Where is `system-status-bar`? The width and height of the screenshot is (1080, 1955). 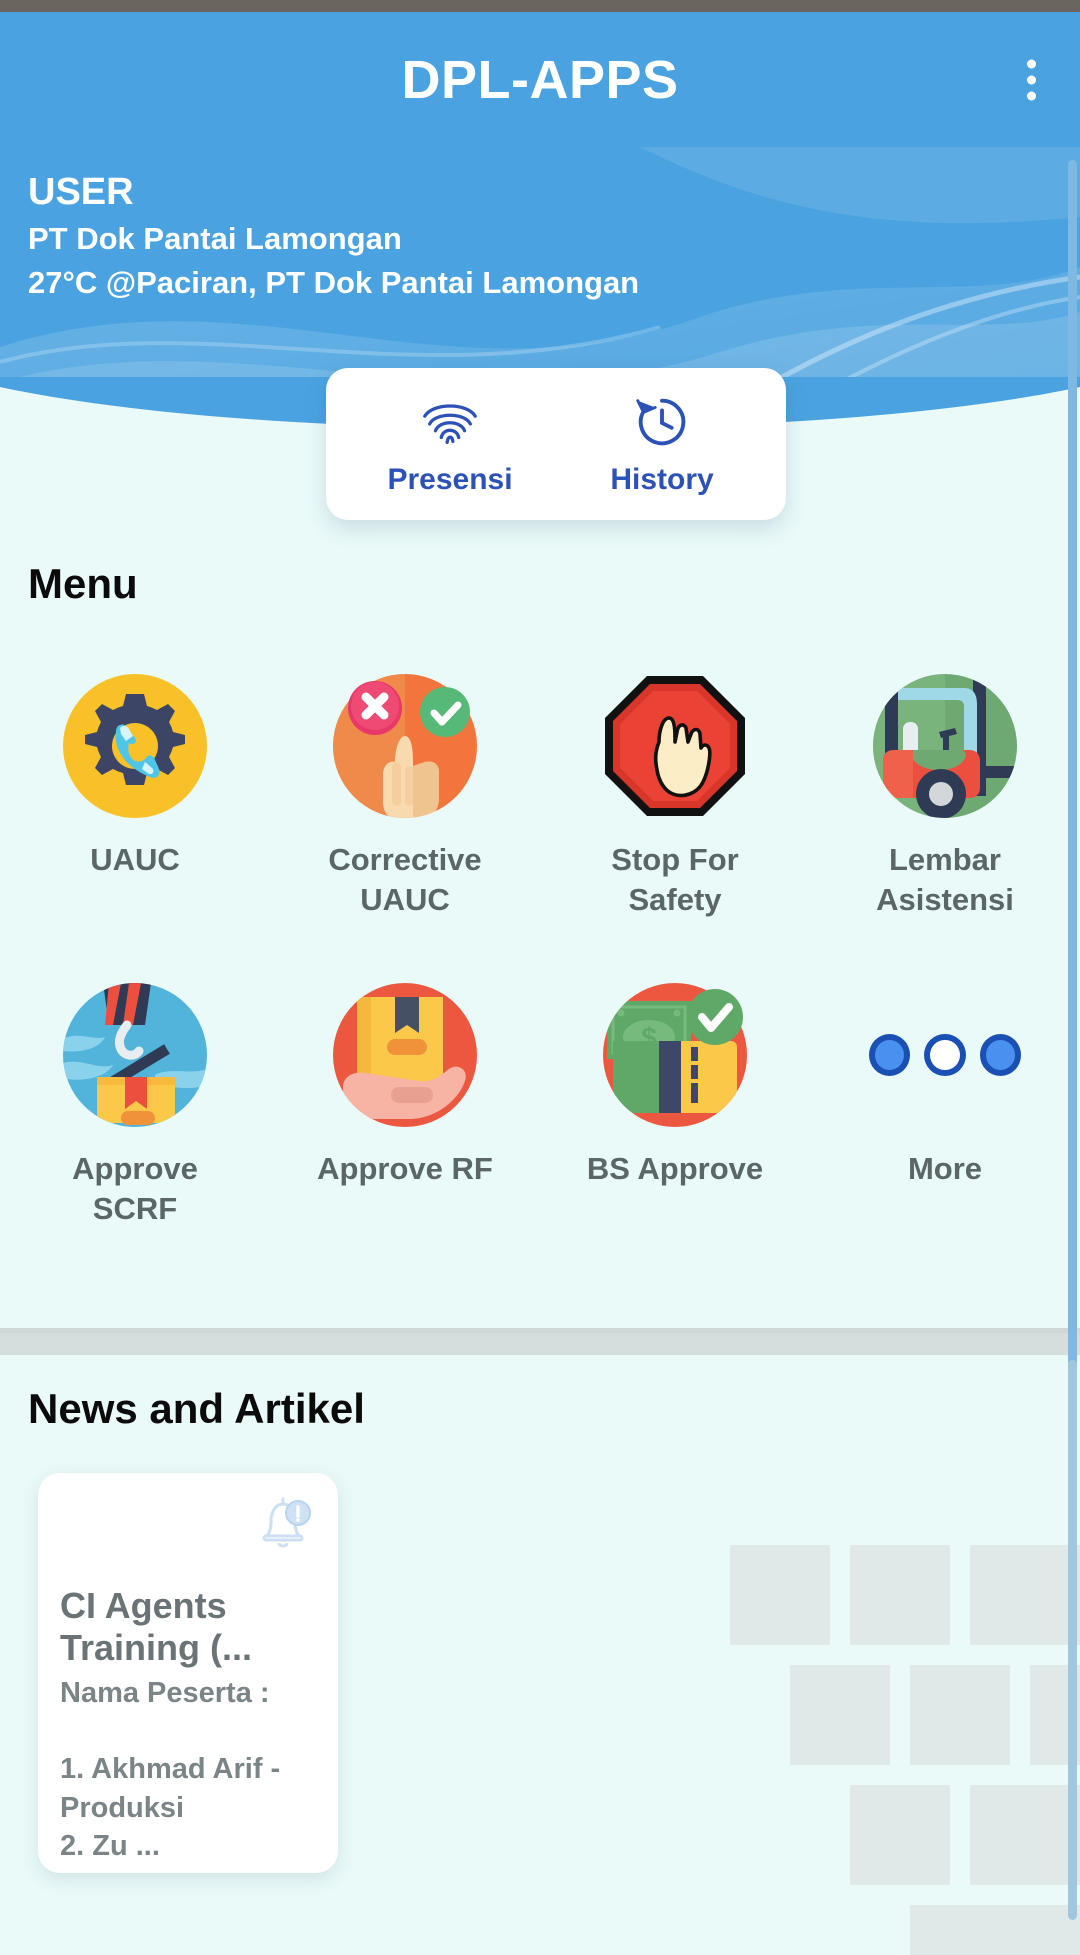 system-status-bar is located at coordinates (540, 6).